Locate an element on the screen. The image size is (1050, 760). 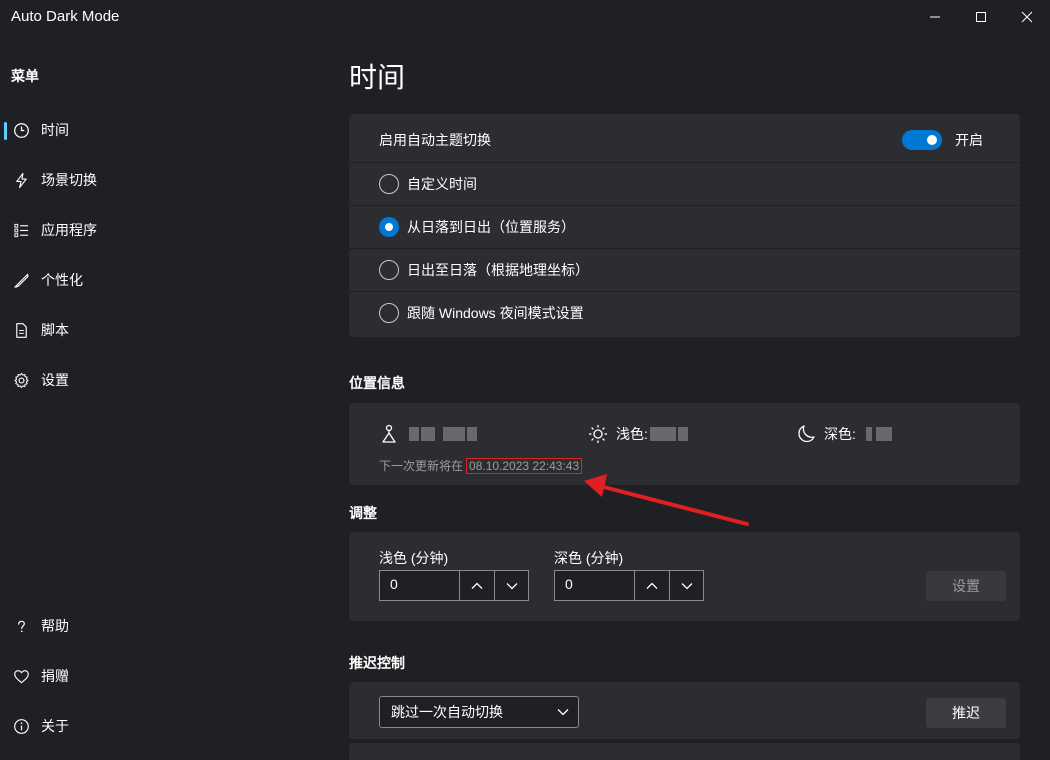
option-windows-night-light: 跟随 Windows 夜间模式设置 is located at coordinates (684, 312).